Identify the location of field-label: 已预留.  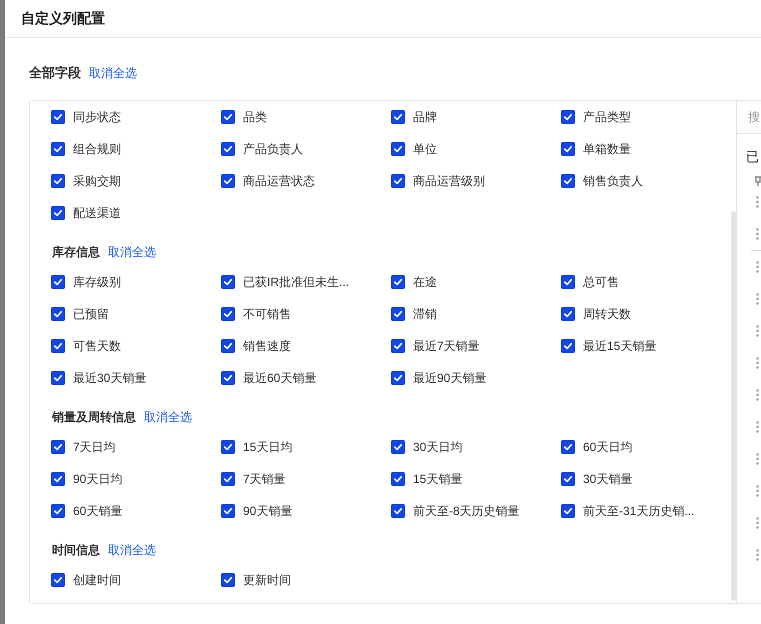
(91, 314).